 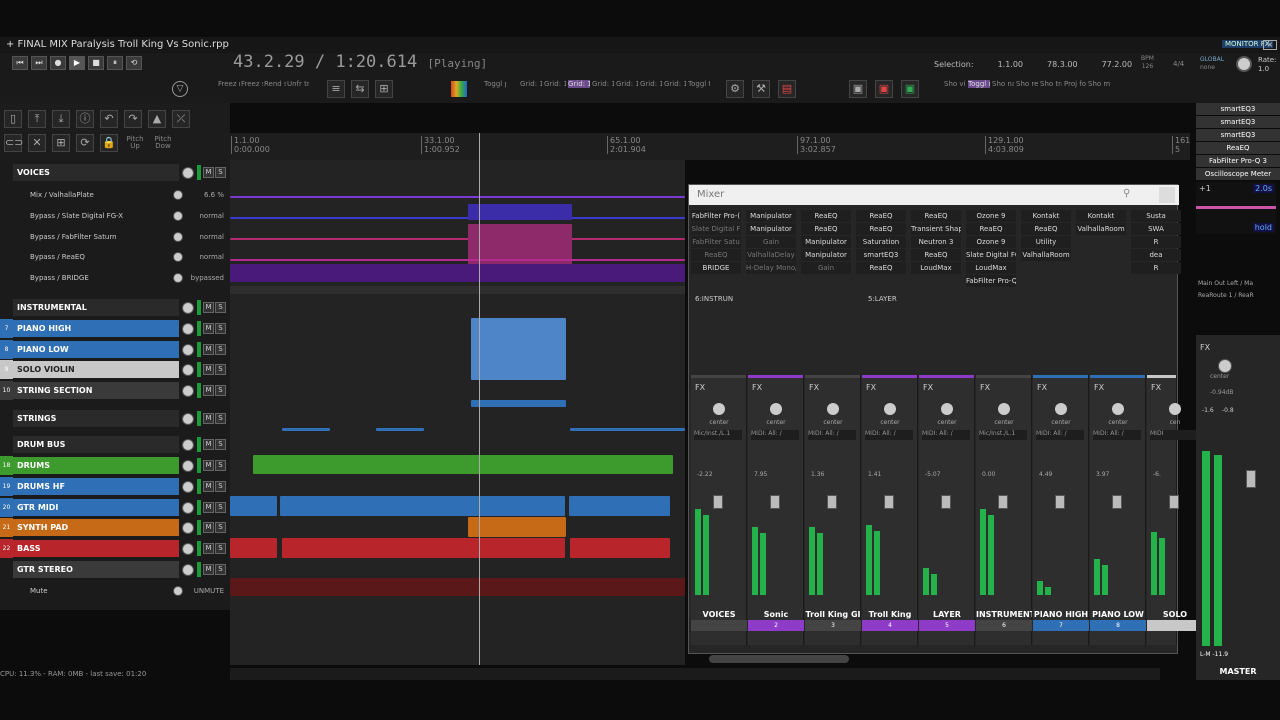 What do you see at coordinates (1003, 84) in the screenshot?
I see `show-toggle-button: Sho navi` at bounding box center [1003, 84].